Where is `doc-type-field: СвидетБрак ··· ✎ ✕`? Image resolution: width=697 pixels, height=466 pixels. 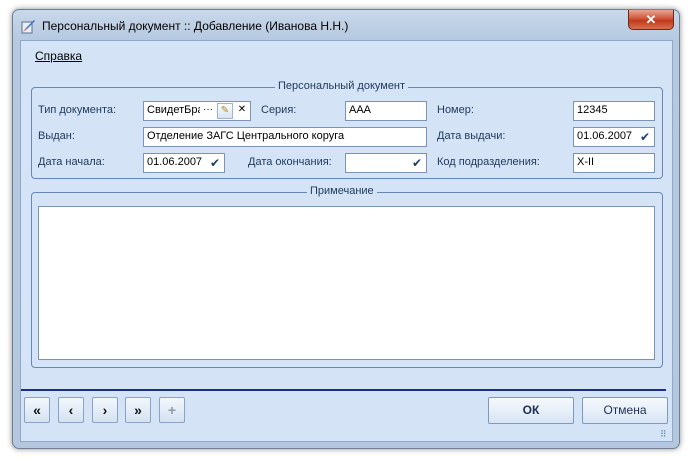
doc-type-field: СвидетБрак ··· ✎ ✕ is located at coordinates (197, 111).